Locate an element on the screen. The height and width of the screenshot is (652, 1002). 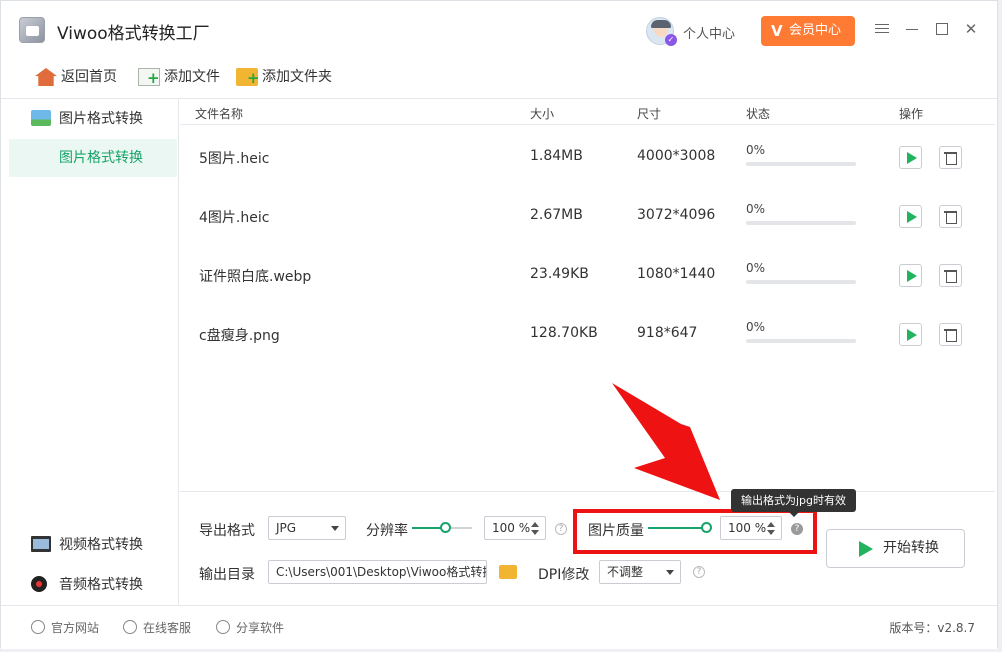
table-row: c盘瘦身.png 128.70KB 918*647 0% is located at coordinates (587, 332).